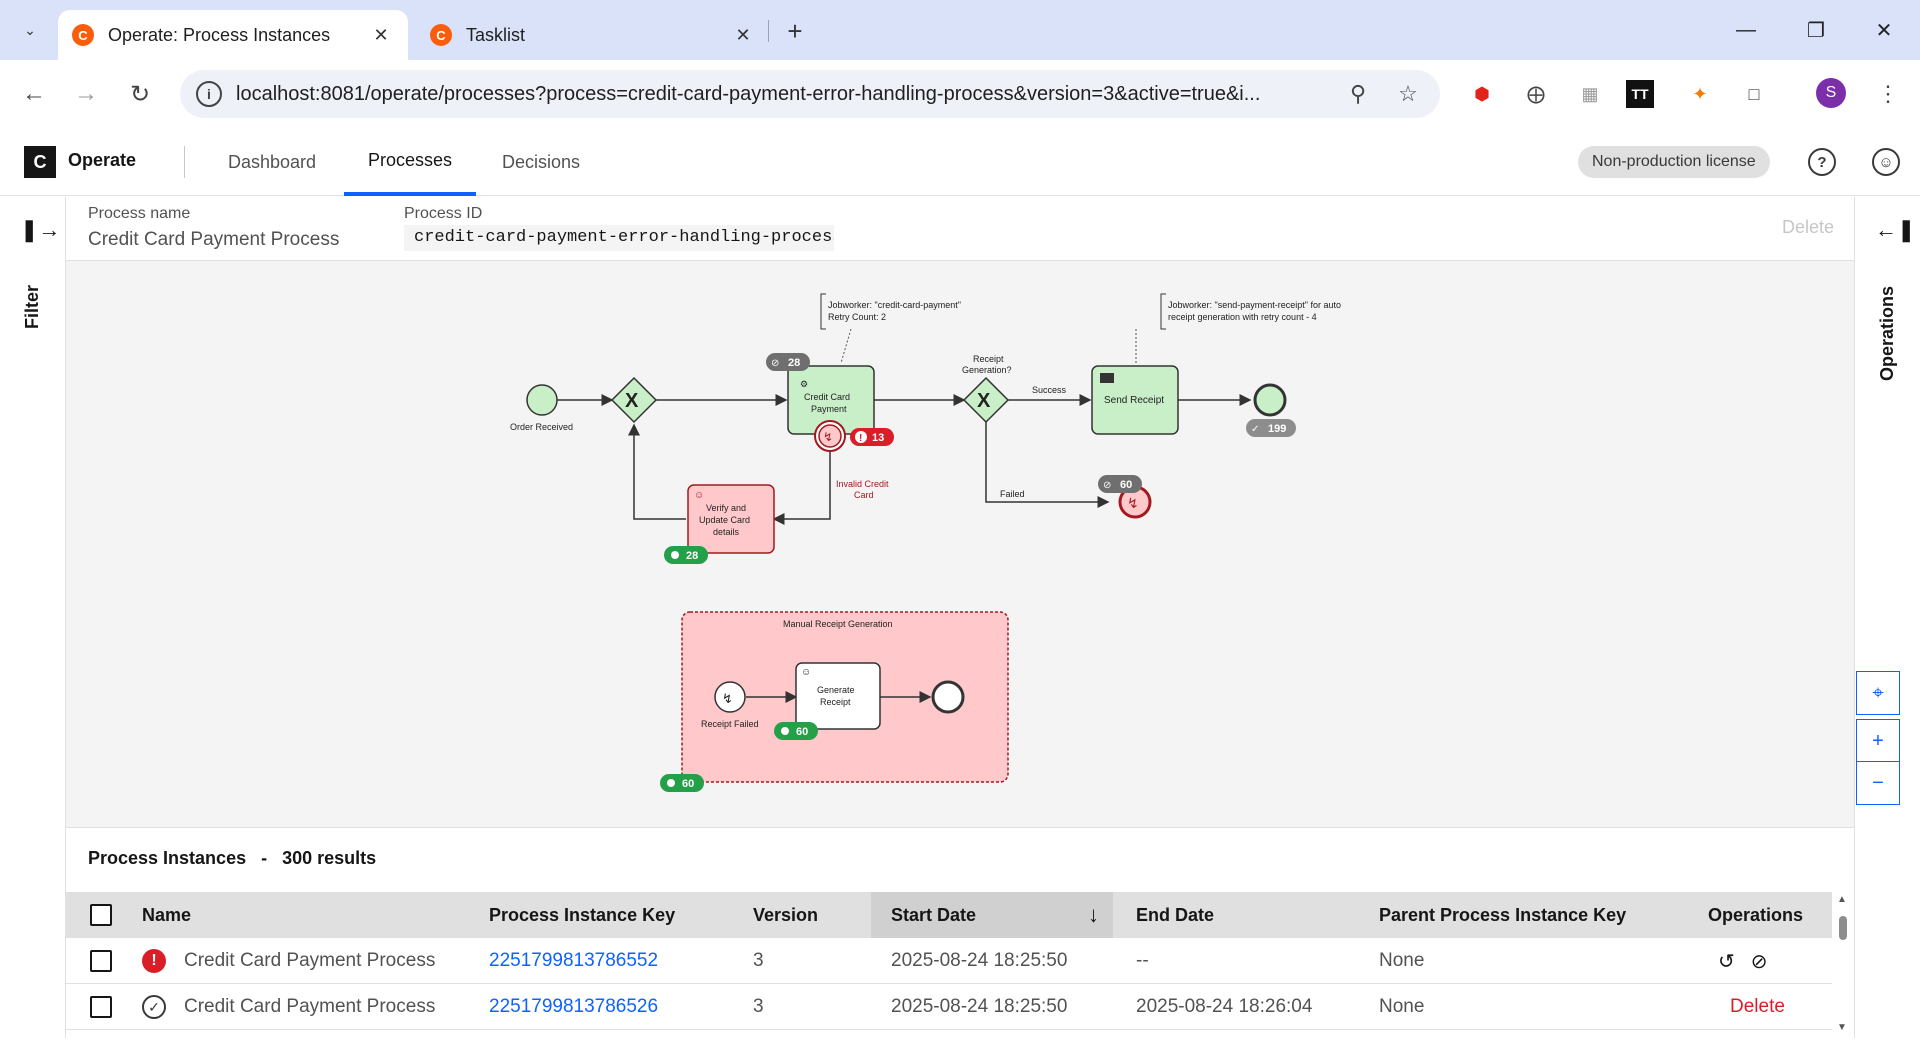 The image size is (1920, 1039). Describe the element at coordinates (692, 556) in the screenshot. I see `badge-count: 28` at that location.